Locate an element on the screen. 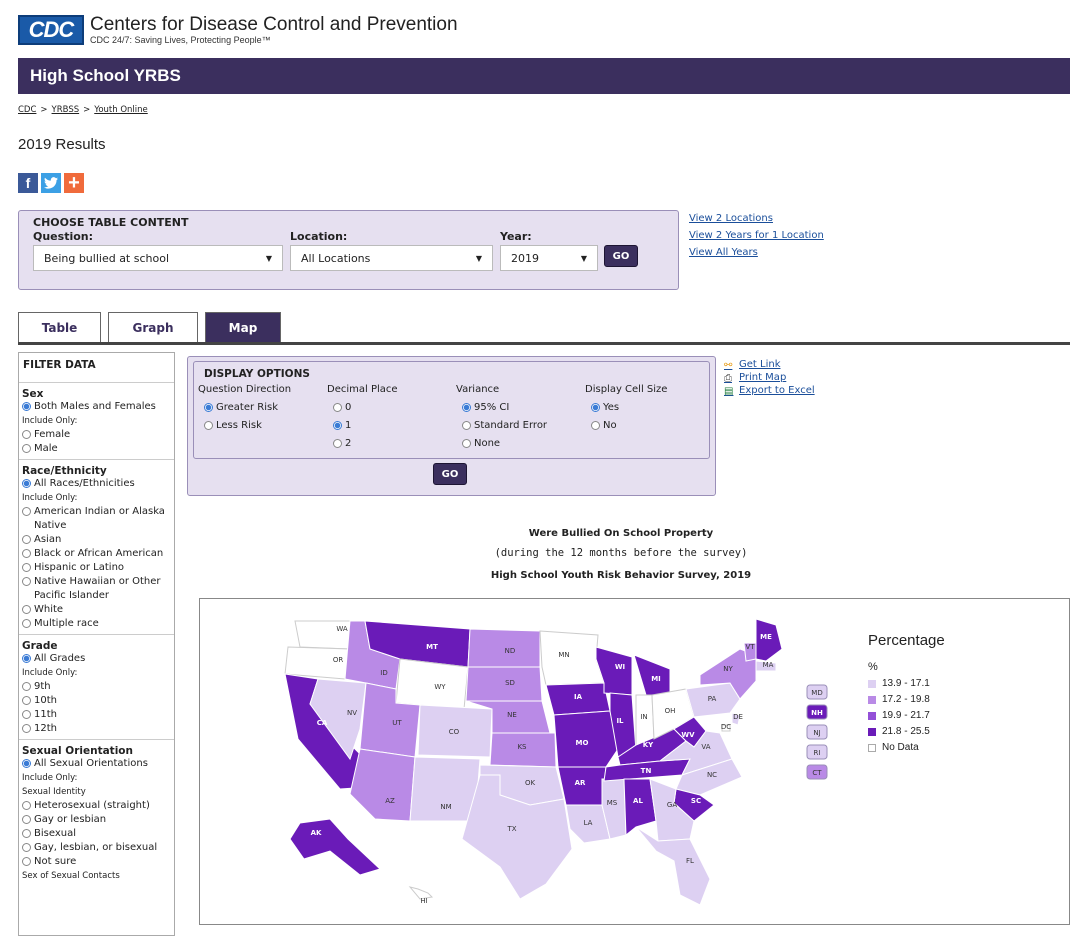 Image resolution: width=1070 pixels, height=936 pixels. get-link: ⚯ Get Link is located at coordinates (769, 364).